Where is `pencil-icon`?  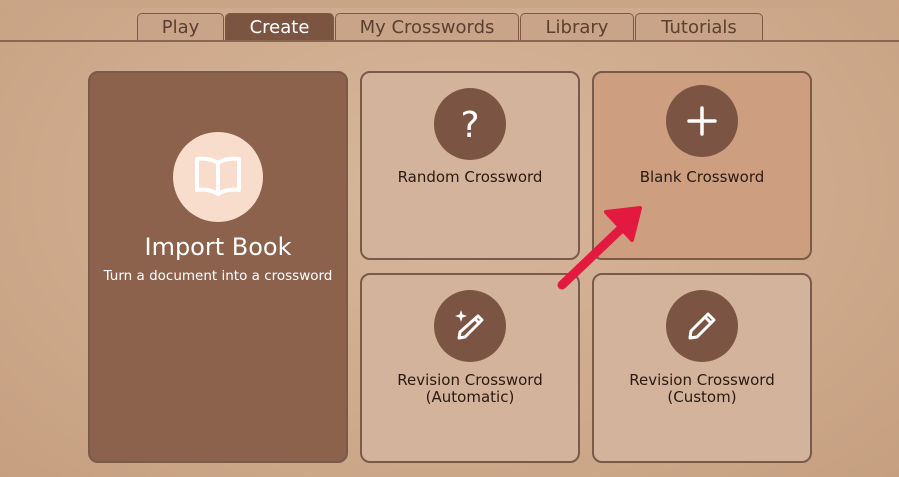
pencil-icon is located at coordinates (702, 326).